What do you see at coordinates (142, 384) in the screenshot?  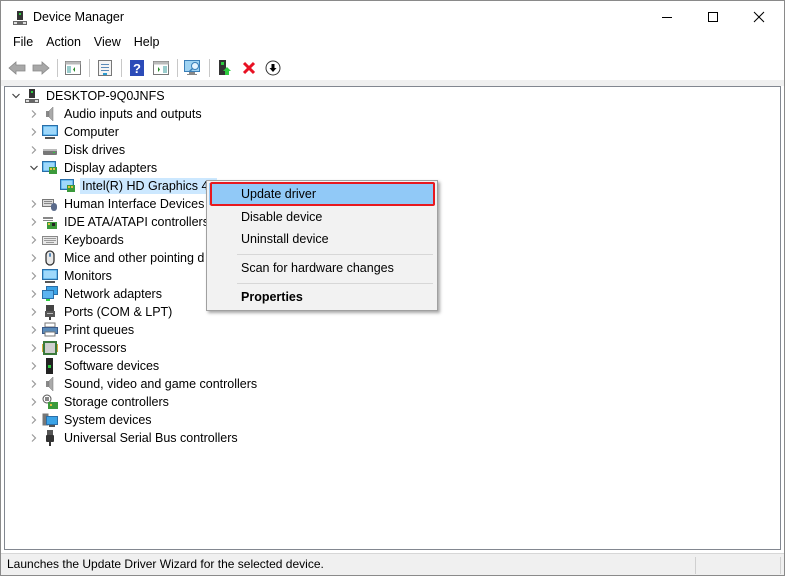 I see `tree-category: Sound, video and game controllers` at bounding box center [142, 384].